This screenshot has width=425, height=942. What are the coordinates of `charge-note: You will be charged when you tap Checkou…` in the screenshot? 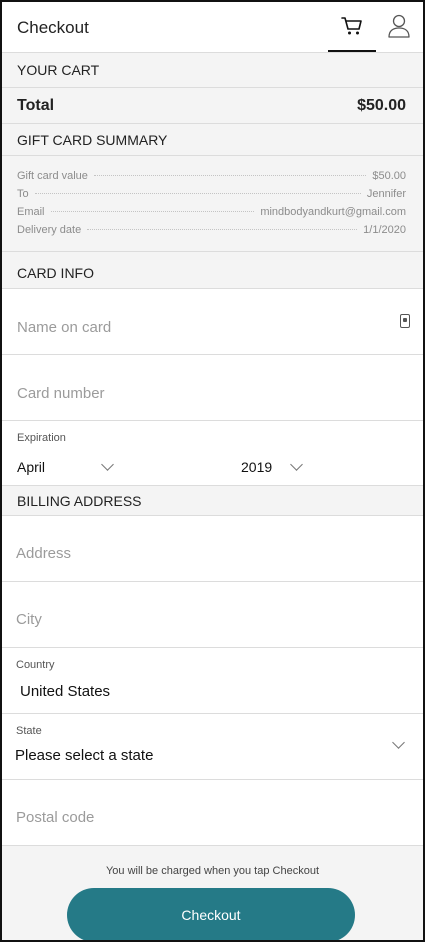 It's located at (212, 871).